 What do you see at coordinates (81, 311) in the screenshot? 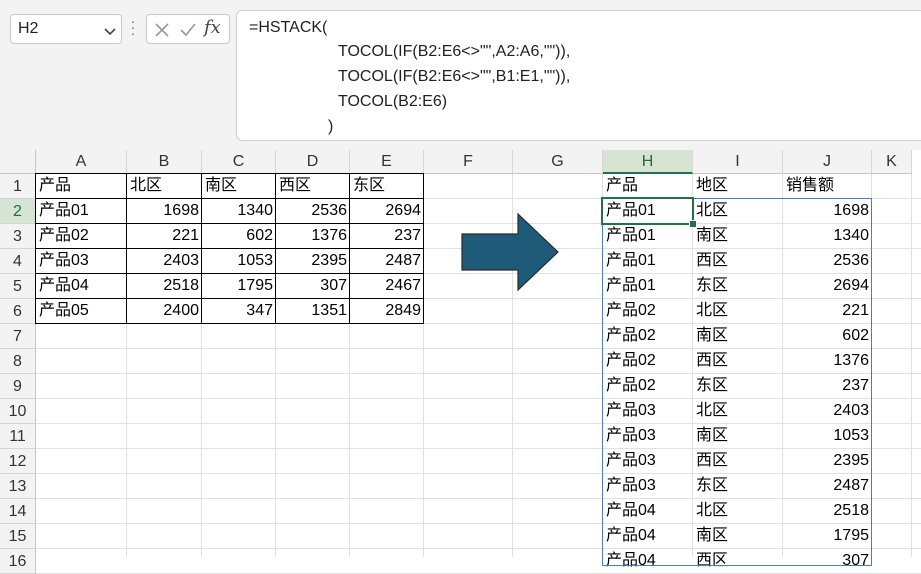
I see `source-cell: 产品05` at bounding box center [81, 311].